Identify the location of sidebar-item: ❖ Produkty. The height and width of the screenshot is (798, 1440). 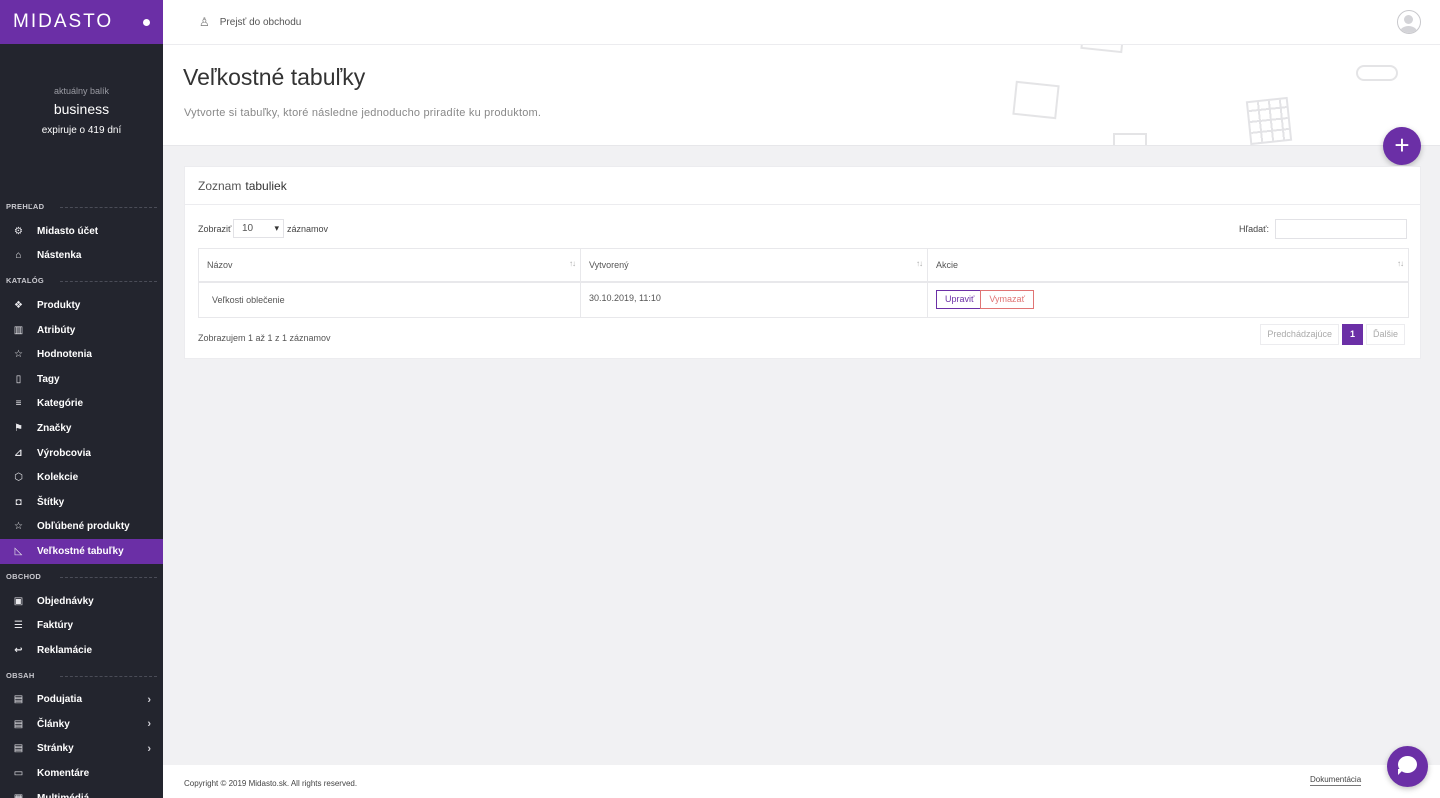
(81, 305).